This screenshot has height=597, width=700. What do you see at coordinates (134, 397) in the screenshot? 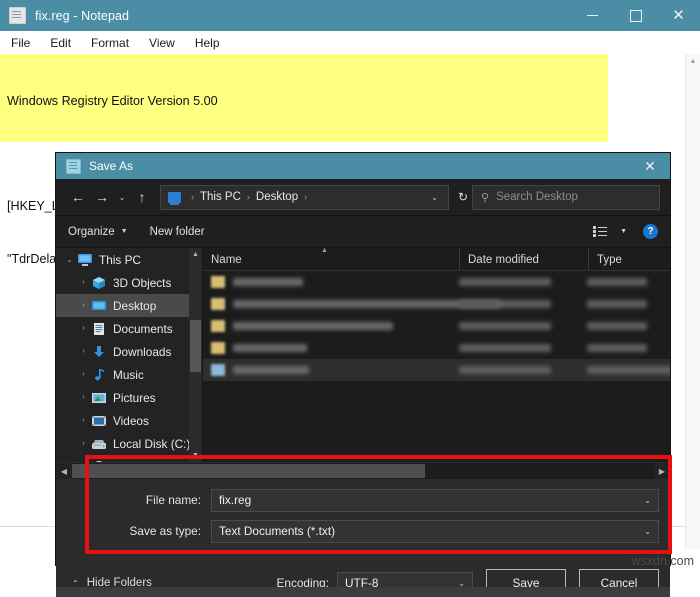
I see `tree-item-label: Pictures` at bounding box center [134, 397].